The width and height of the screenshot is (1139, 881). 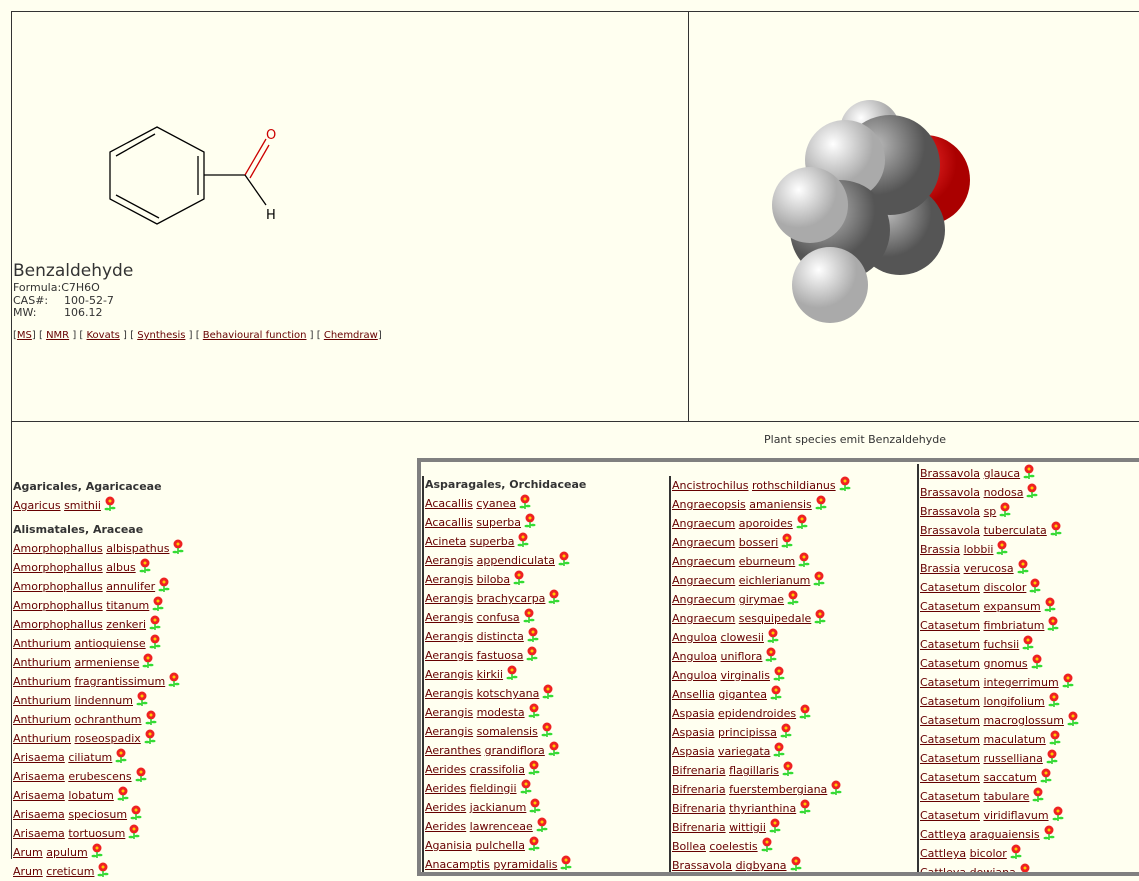 I want to click on species-link: amaniensis, so click(x=780, y=504).